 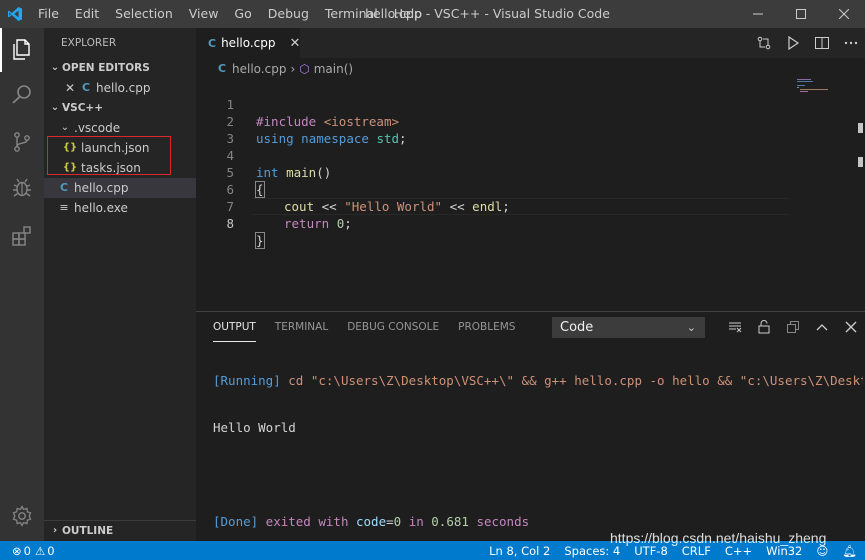 What do you see at coordinates (827, 99) in the screenshot?
I see `minimap` at bounding box center [827, 99].